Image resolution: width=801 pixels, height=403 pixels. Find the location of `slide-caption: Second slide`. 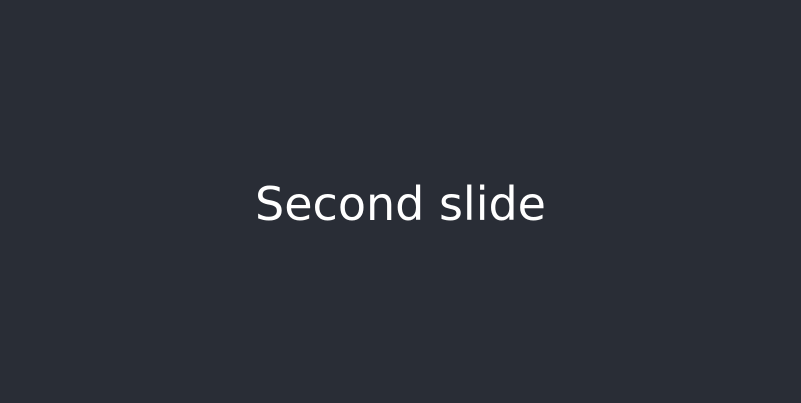

slide-caption: Second slide is located at coordinates (400, 203).